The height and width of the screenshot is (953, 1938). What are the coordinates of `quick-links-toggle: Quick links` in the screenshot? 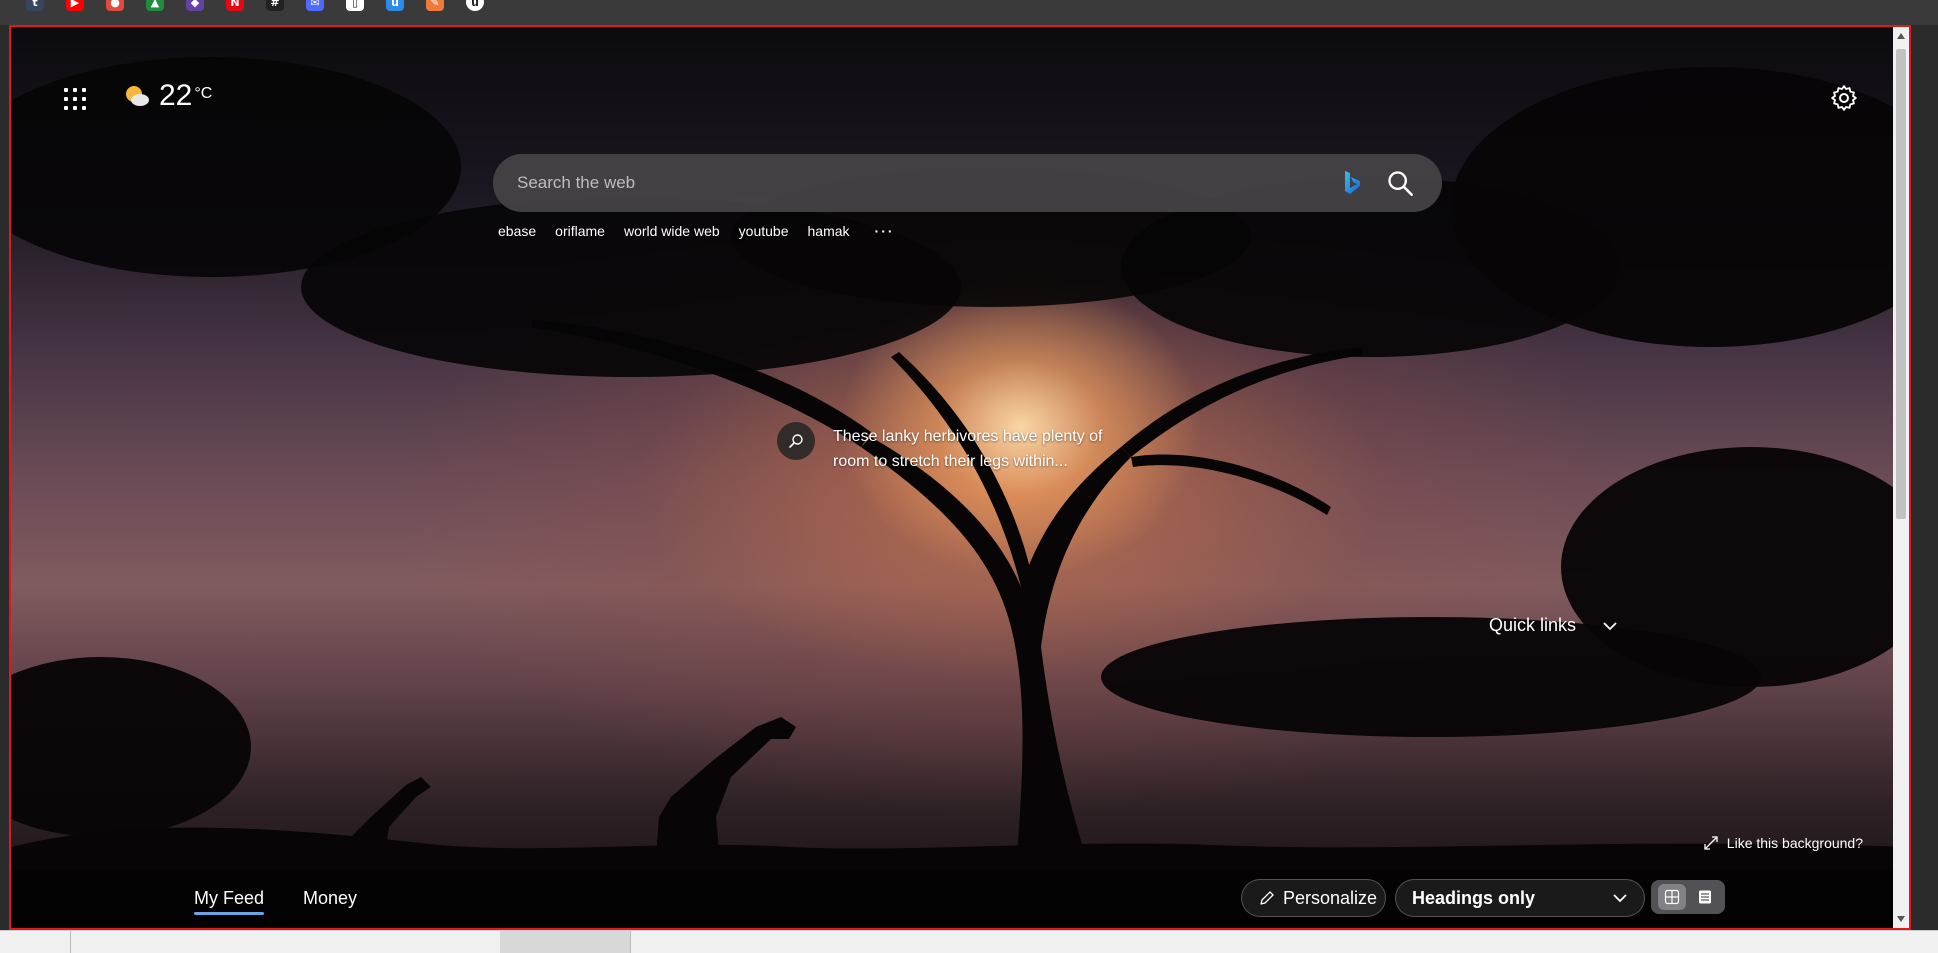 It's located at (1553, 625).